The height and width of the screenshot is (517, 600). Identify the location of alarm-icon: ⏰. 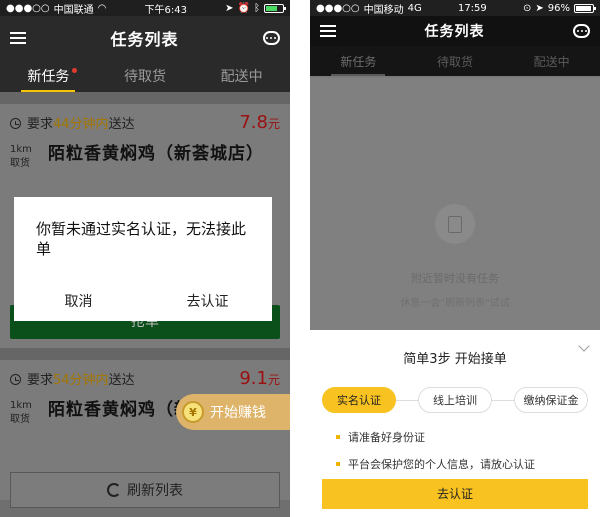
(243, 8).